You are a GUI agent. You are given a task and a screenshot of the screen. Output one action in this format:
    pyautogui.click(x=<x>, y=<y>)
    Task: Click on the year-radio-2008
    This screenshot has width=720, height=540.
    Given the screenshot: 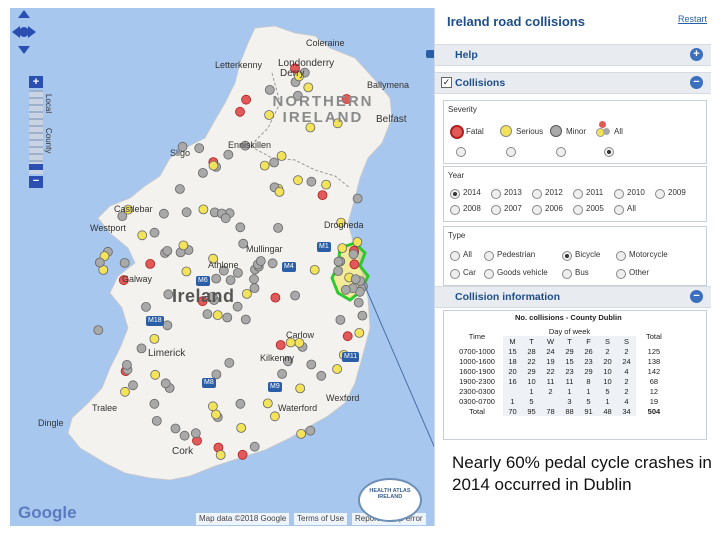 What is the action you would take?
    pyautogui.click(x=455, y=210)
    